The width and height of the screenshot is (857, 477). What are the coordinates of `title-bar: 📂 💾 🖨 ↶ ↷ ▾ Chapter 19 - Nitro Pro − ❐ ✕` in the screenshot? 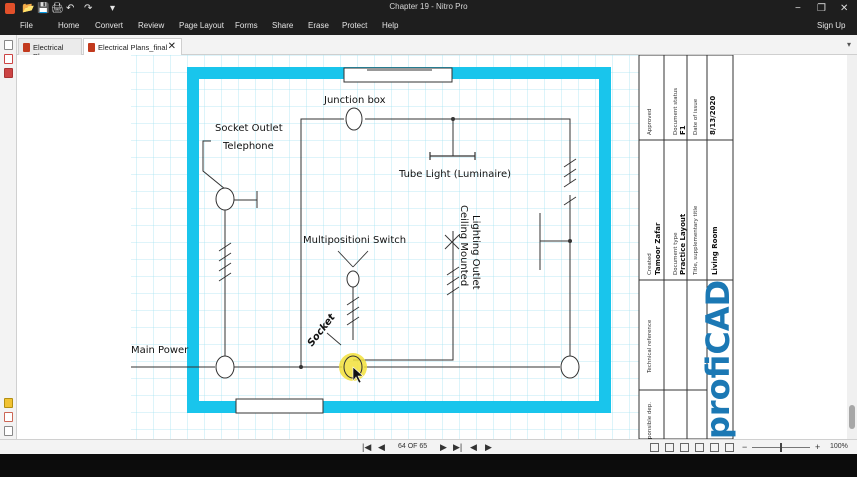 It's located at (428, 8).